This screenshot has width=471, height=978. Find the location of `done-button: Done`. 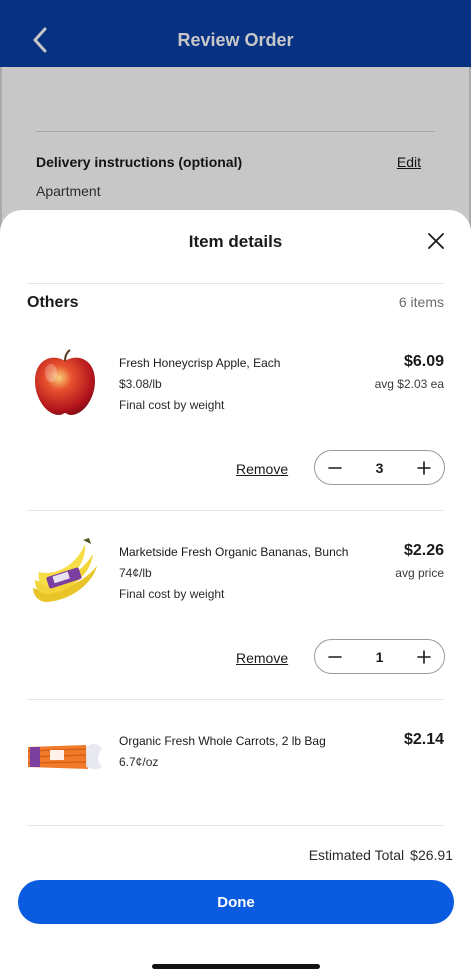

done-button: Done is located at coordinates (236, 902).